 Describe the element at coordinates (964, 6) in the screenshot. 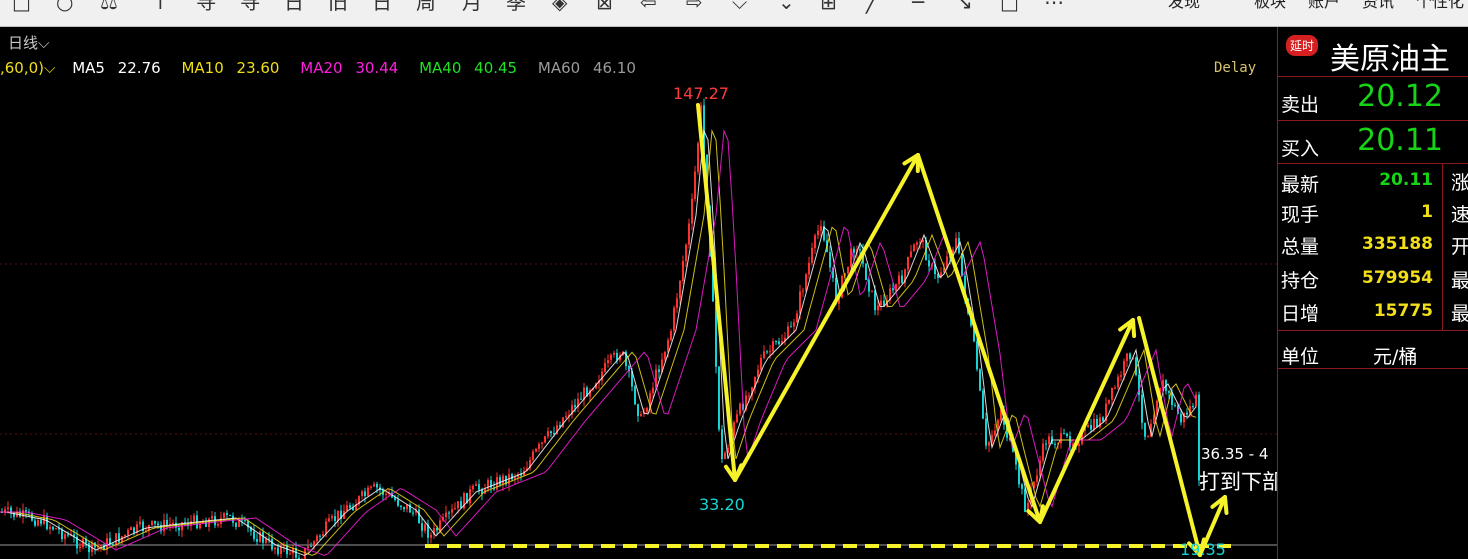

I see `ray-tool-icon: ↘` at that location.